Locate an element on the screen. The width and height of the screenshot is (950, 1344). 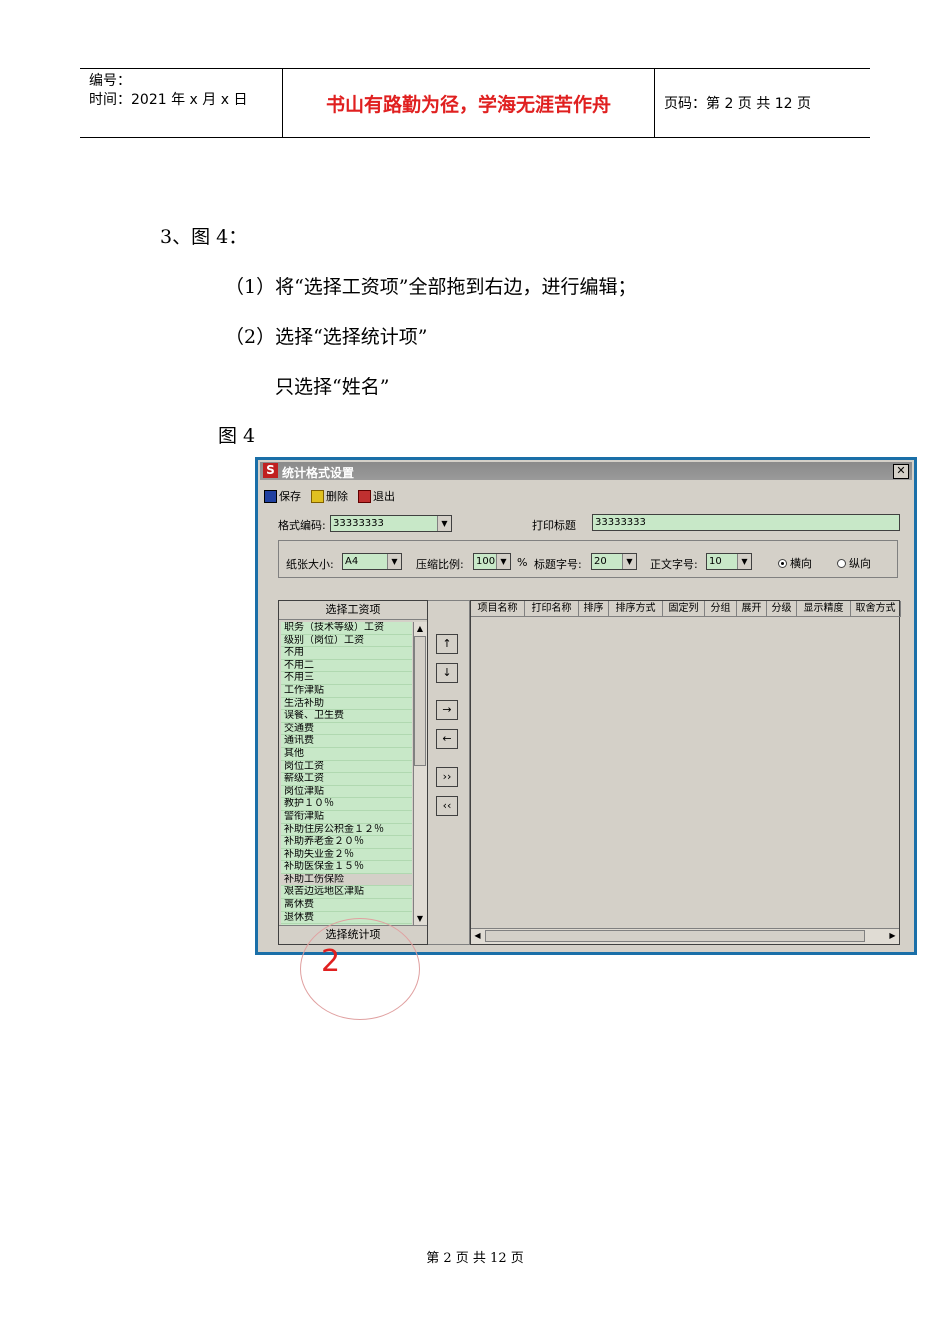
app-logo-icon: S is located at coordinates (270, 470).